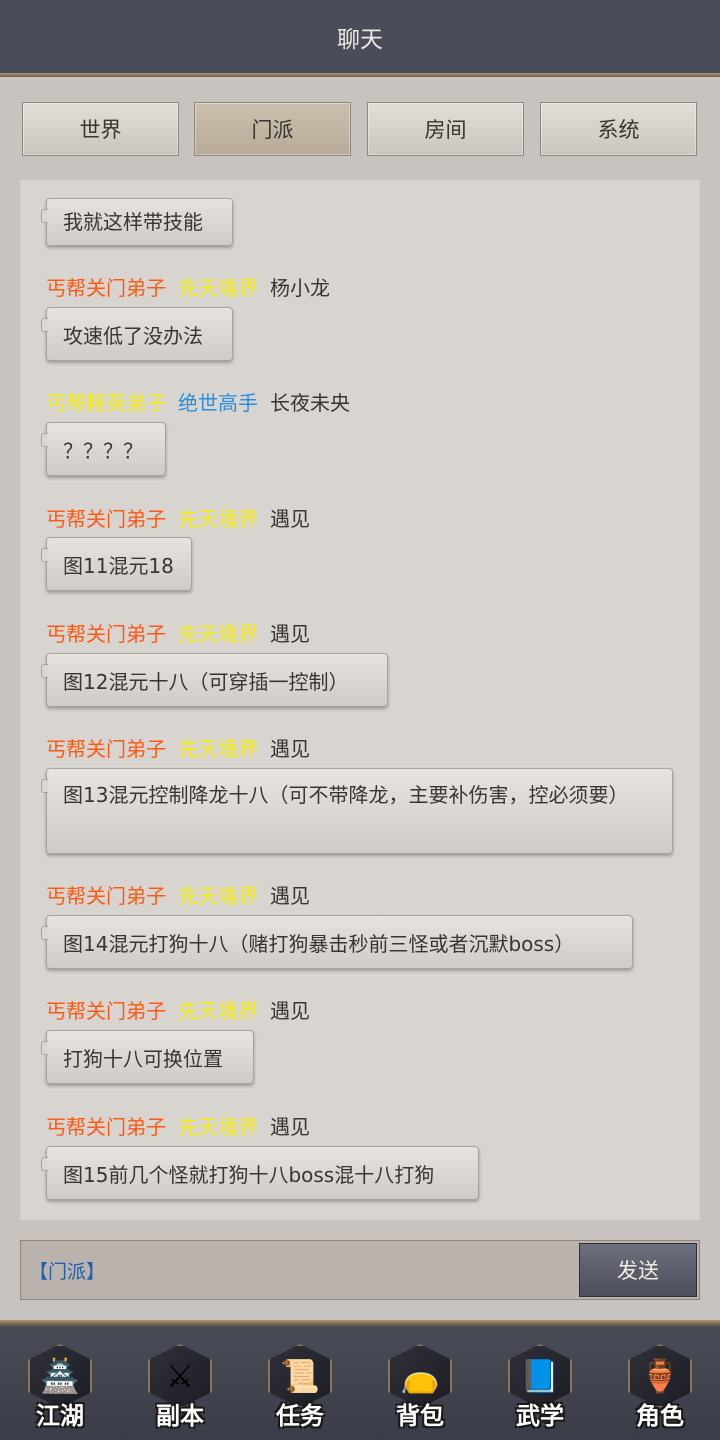 The height and width of the screenshot is (1440, 720). I want to click on header-divider, so click(360, 75).